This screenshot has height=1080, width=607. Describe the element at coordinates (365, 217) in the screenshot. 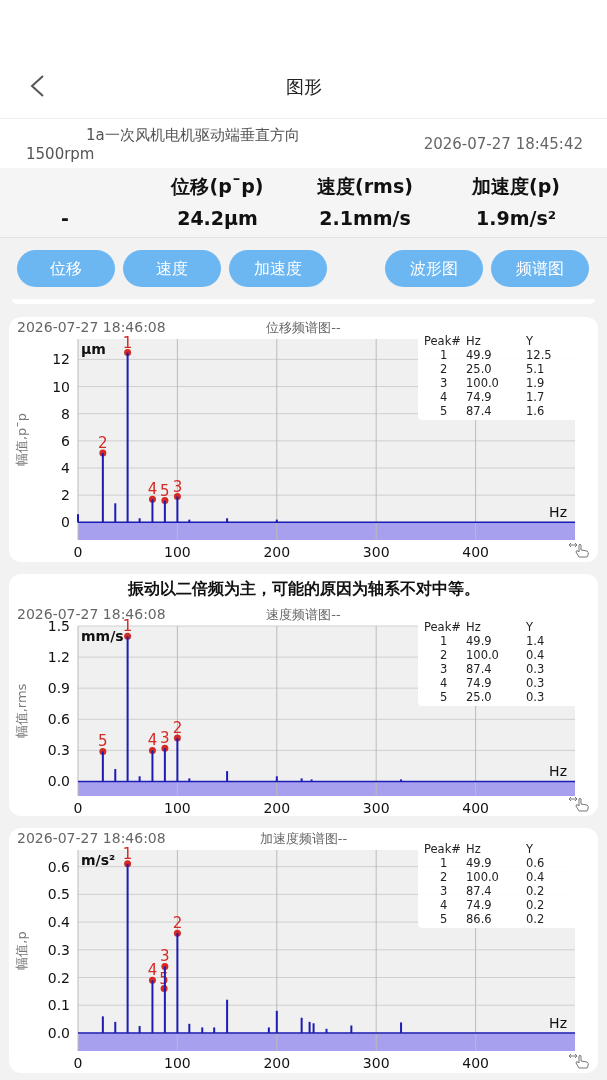

I see `reading-value: 2.1mm/s` at that location.